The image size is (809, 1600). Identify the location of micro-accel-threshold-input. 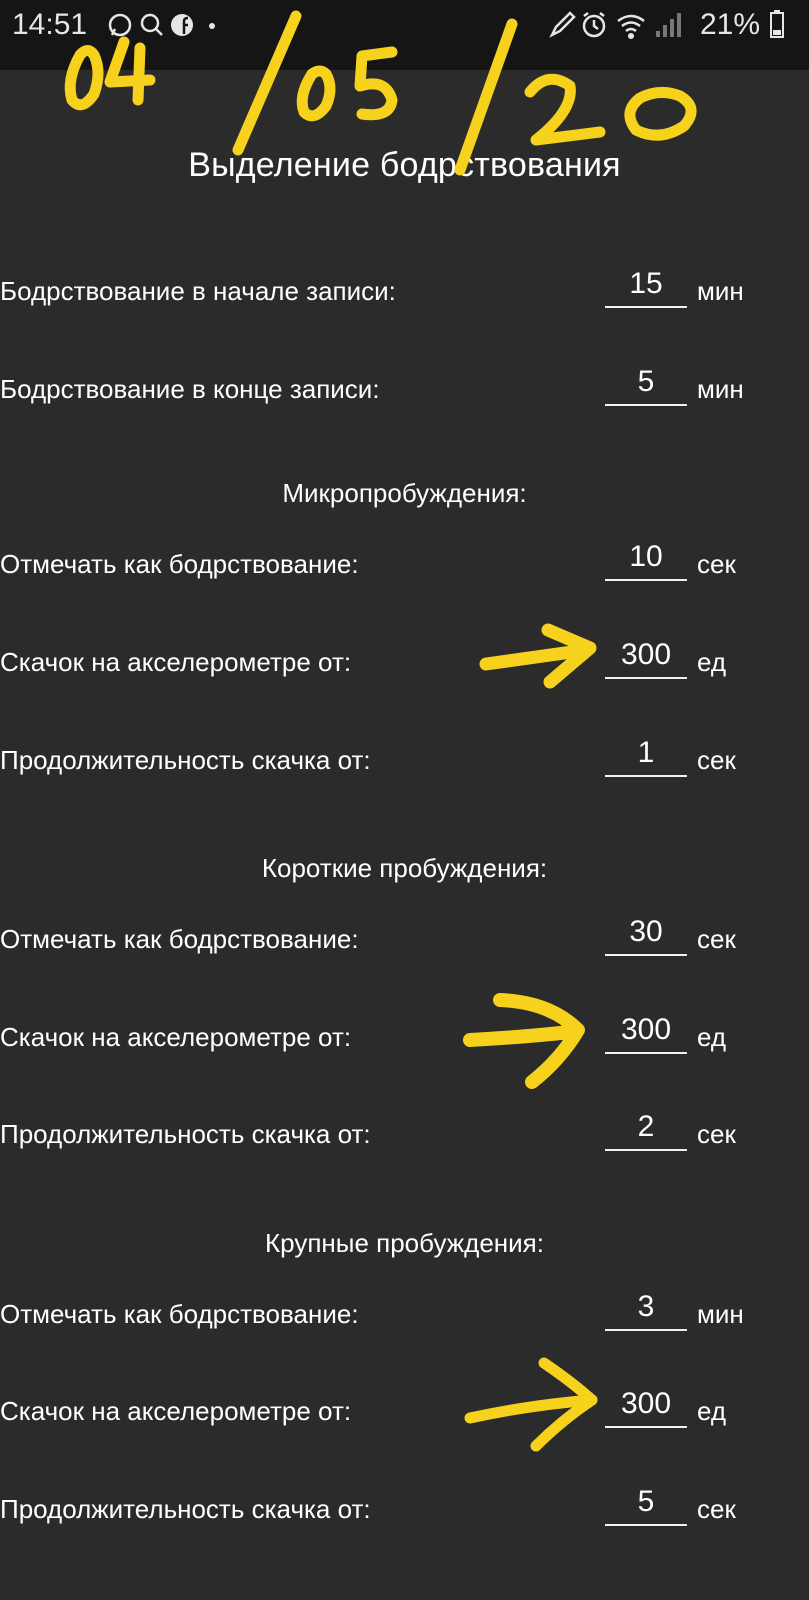
(646, 656).